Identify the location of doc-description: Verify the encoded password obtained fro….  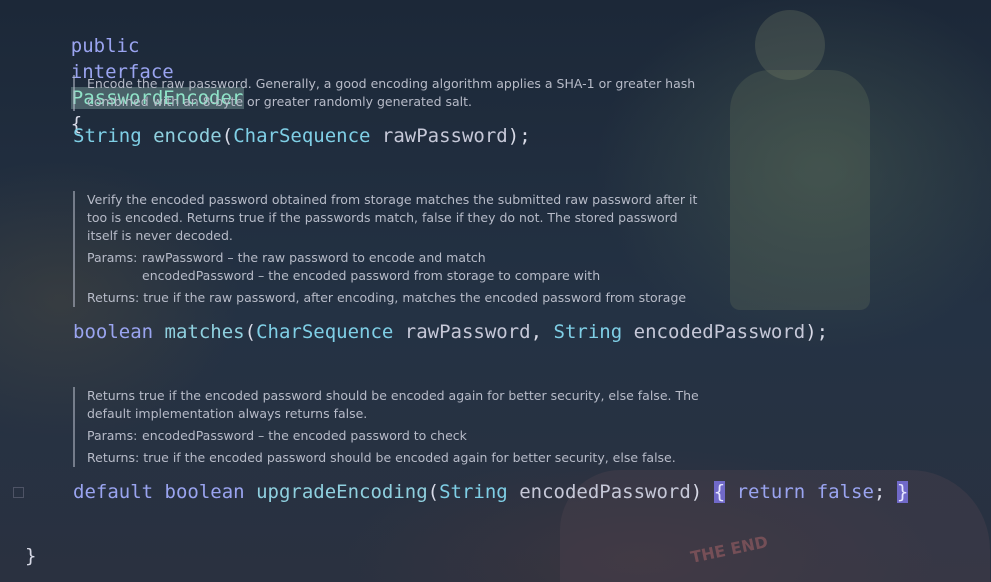
(392, 217).